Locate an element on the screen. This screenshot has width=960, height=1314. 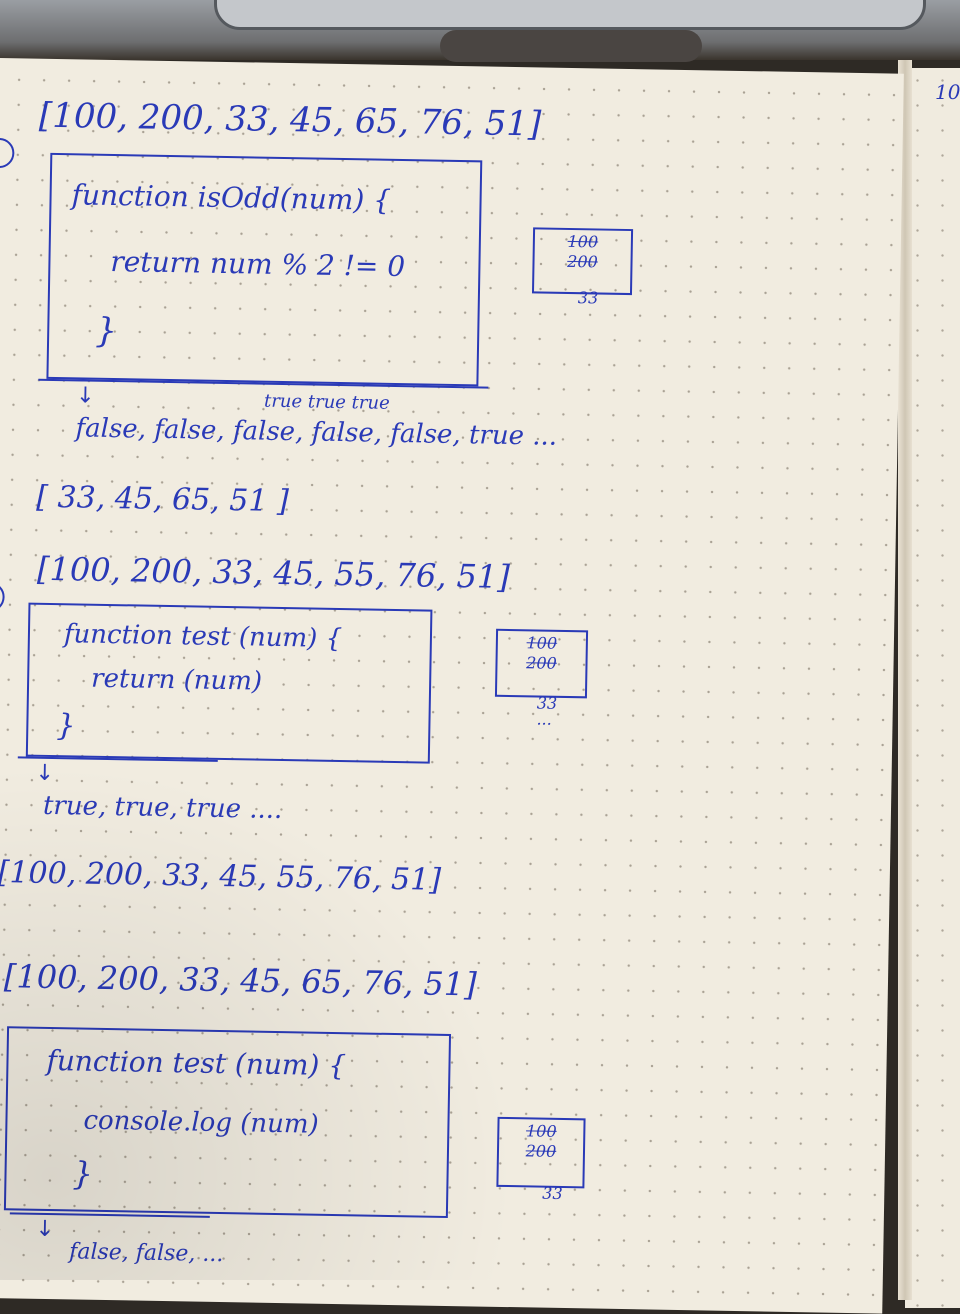
section3-code-line3: } is located at coordinates (83, 1173).